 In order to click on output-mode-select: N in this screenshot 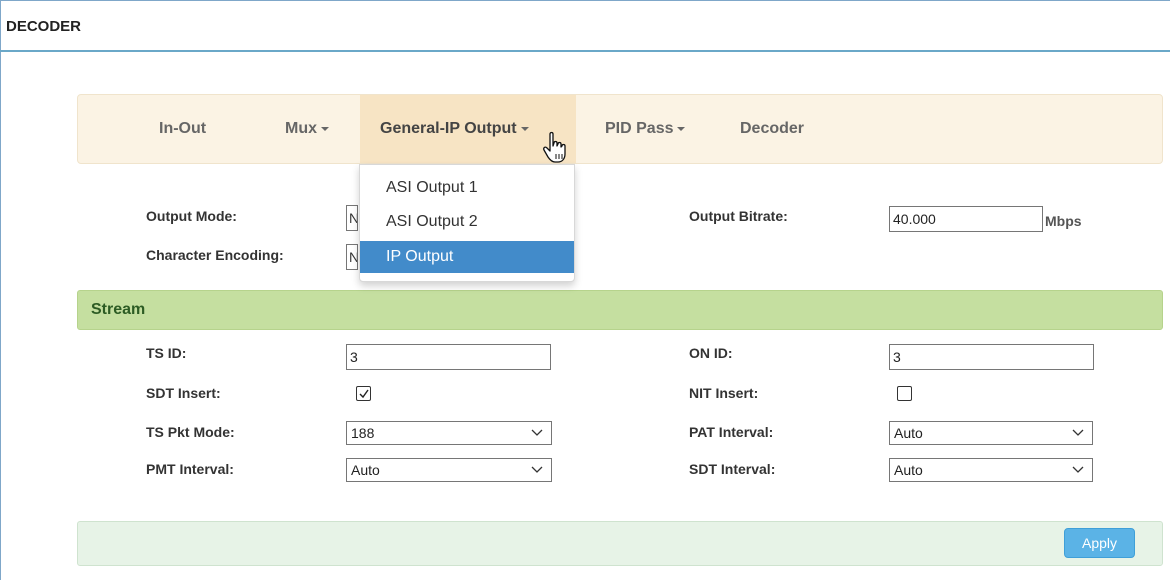, I will do `click(352, 218)`.